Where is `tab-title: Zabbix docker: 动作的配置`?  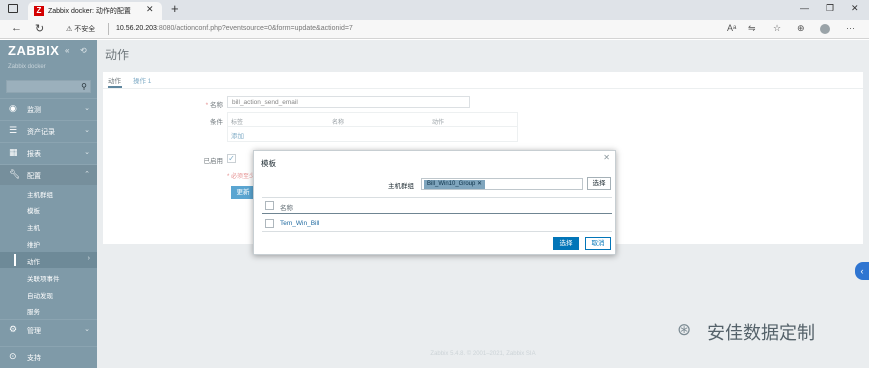 tab-title: Zabbix docker: 动作的配置 is located at coordinates (89, 11).